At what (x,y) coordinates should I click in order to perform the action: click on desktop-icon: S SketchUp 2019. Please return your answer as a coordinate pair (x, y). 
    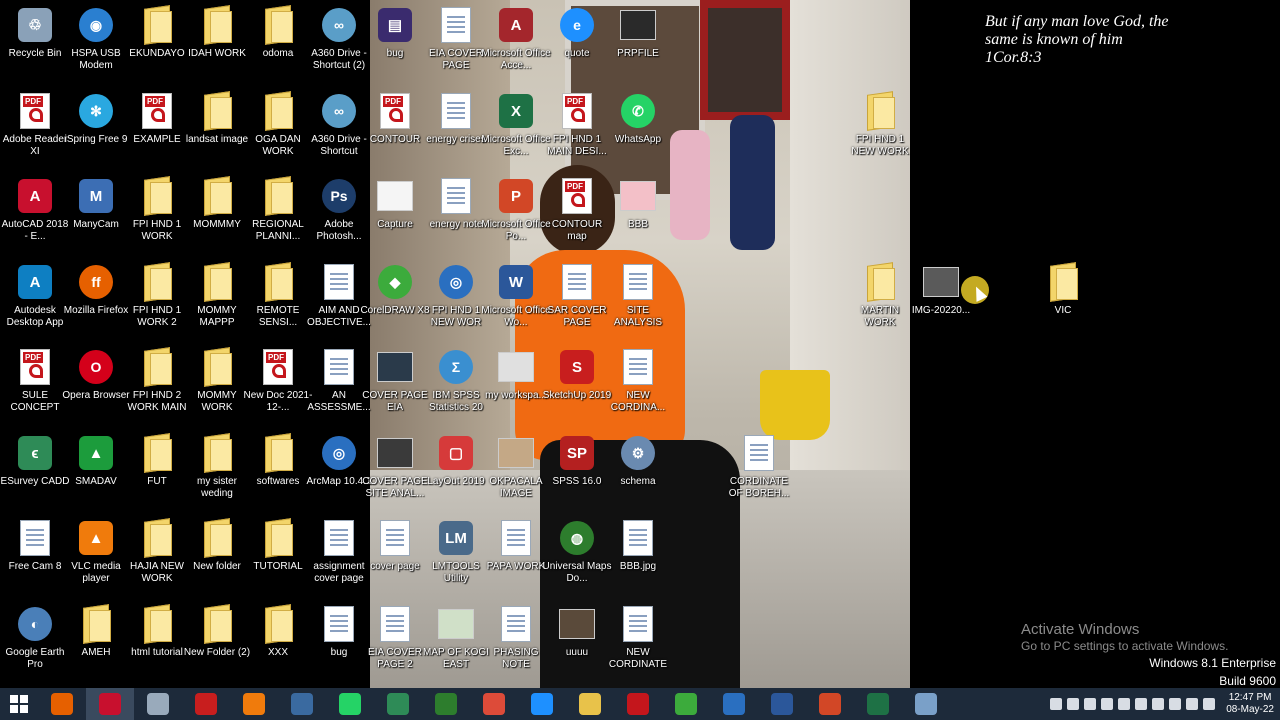
    Looking at the image, I should click on (577, 384).